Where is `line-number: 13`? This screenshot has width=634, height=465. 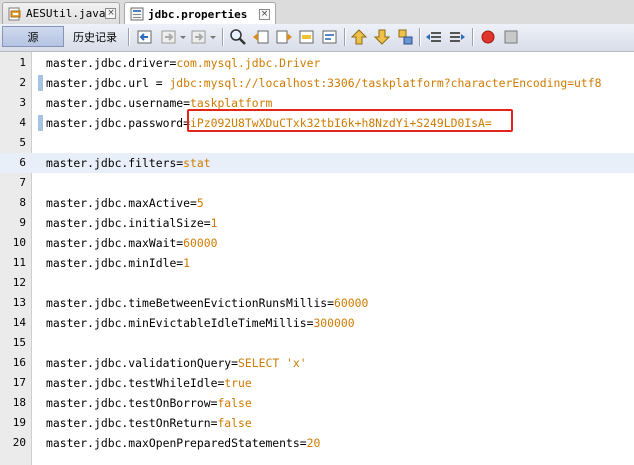
line-number: 13 is located at coordinates (19, 302).